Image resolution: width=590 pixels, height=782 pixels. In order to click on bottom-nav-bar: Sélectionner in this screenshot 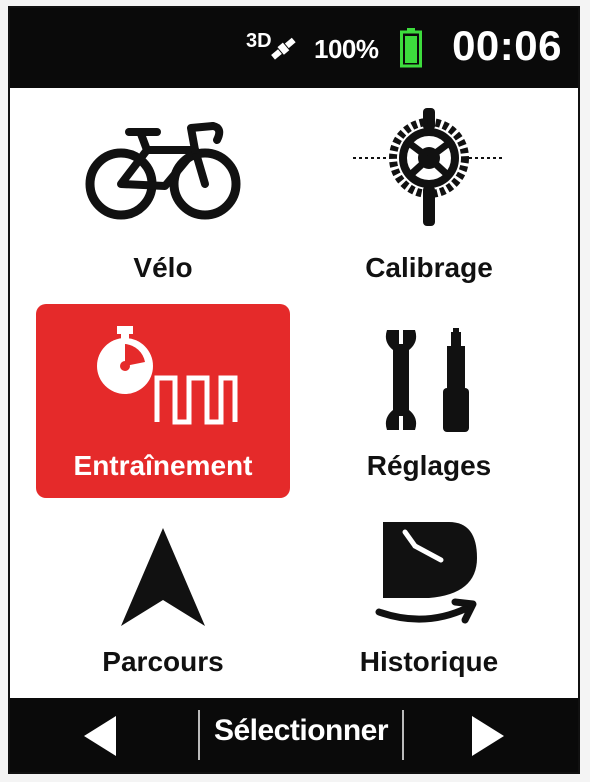, I will do `click(294, 735)`.